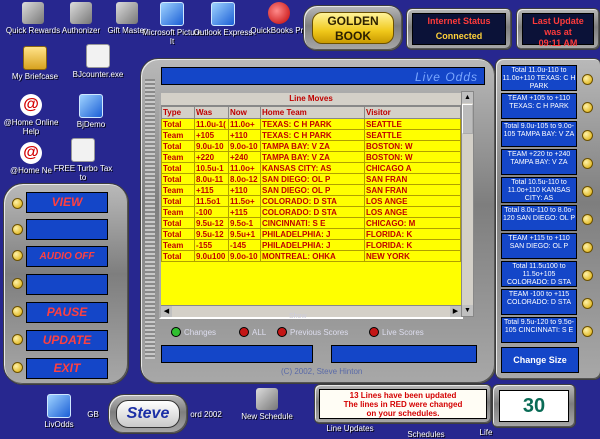 The width and height of the screenshot is (600, 439). What do you see at coordinates (237, 354) in the screenshot?
I see `bottom-bar-left` at bounding box center [237, 354].